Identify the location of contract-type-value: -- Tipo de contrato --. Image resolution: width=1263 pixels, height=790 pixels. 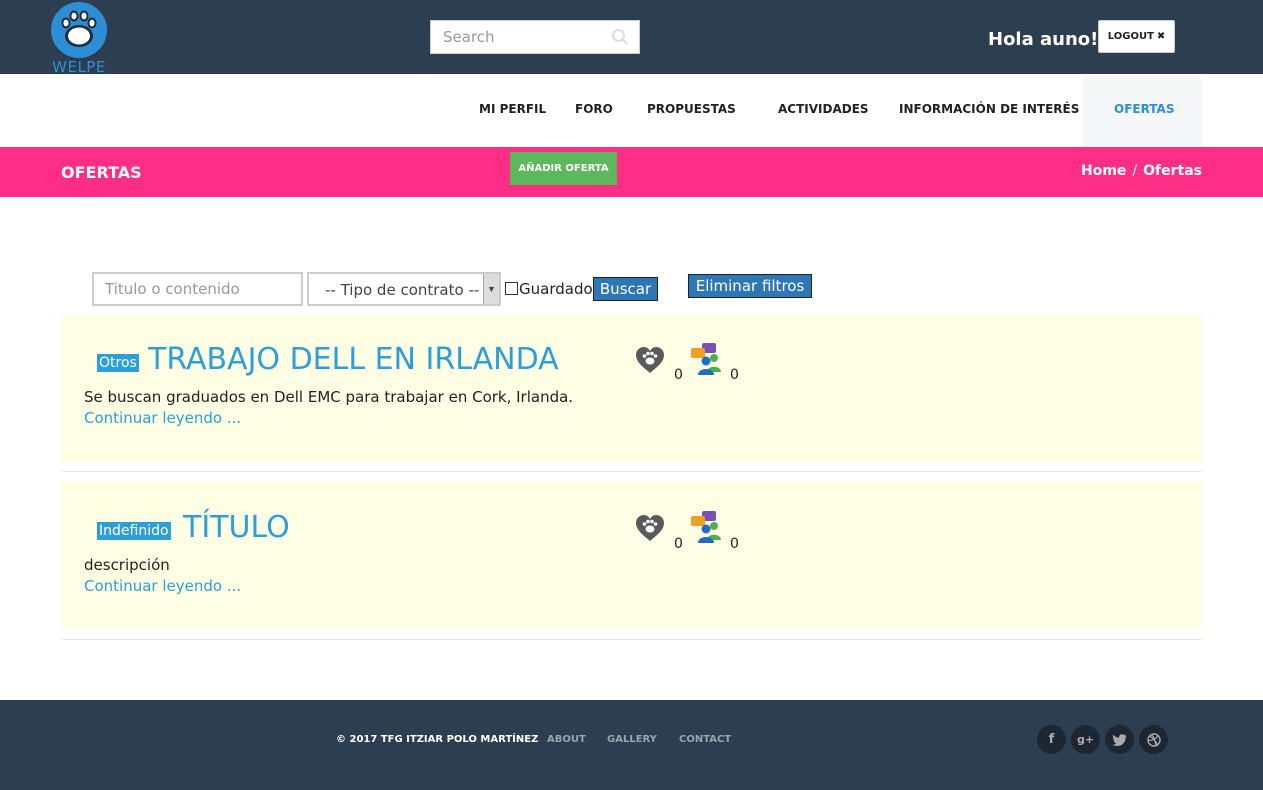
(402, 290).